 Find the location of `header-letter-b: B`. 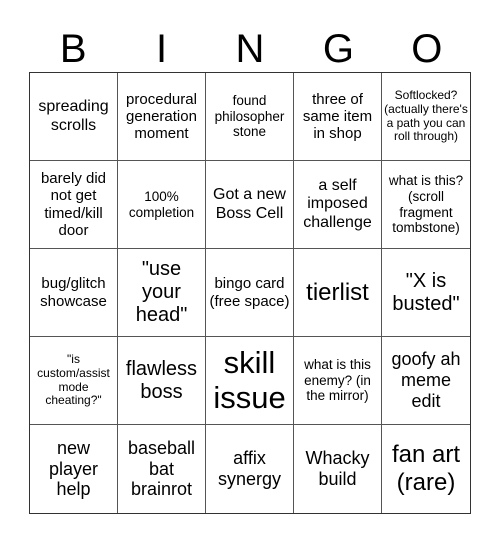

header-letter-b: B is located at coordinates (73, 49).